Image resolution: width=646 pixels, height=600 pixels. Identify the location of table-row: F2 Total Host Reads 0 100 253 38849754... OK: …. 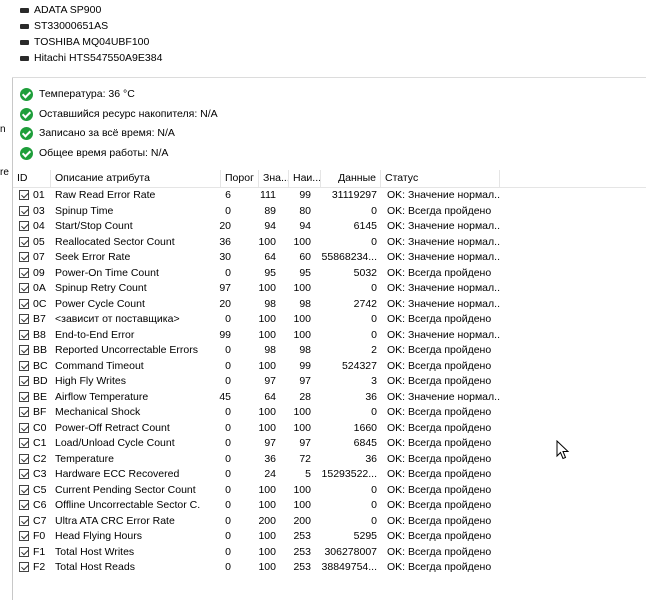
(329, 568).